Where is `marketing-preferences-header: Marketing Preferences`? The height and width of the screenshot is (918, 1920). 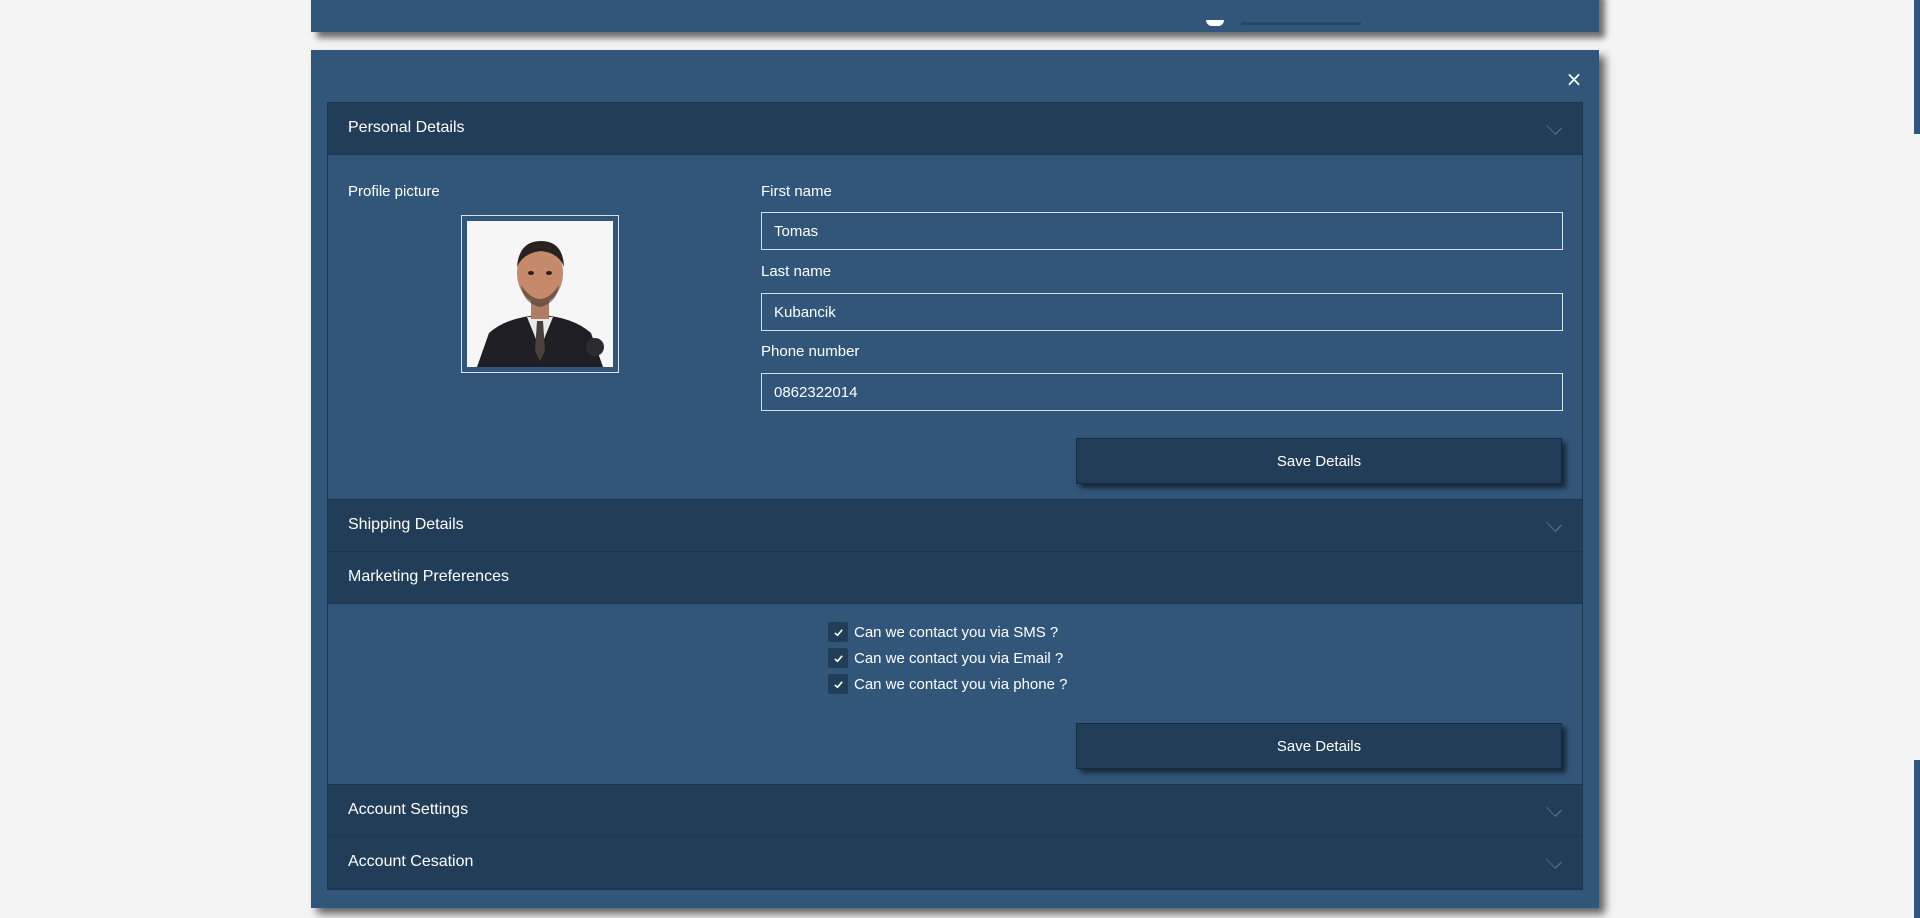 marketing-preferences-header: Marketing Preferences is located at coordinates (955, 578).